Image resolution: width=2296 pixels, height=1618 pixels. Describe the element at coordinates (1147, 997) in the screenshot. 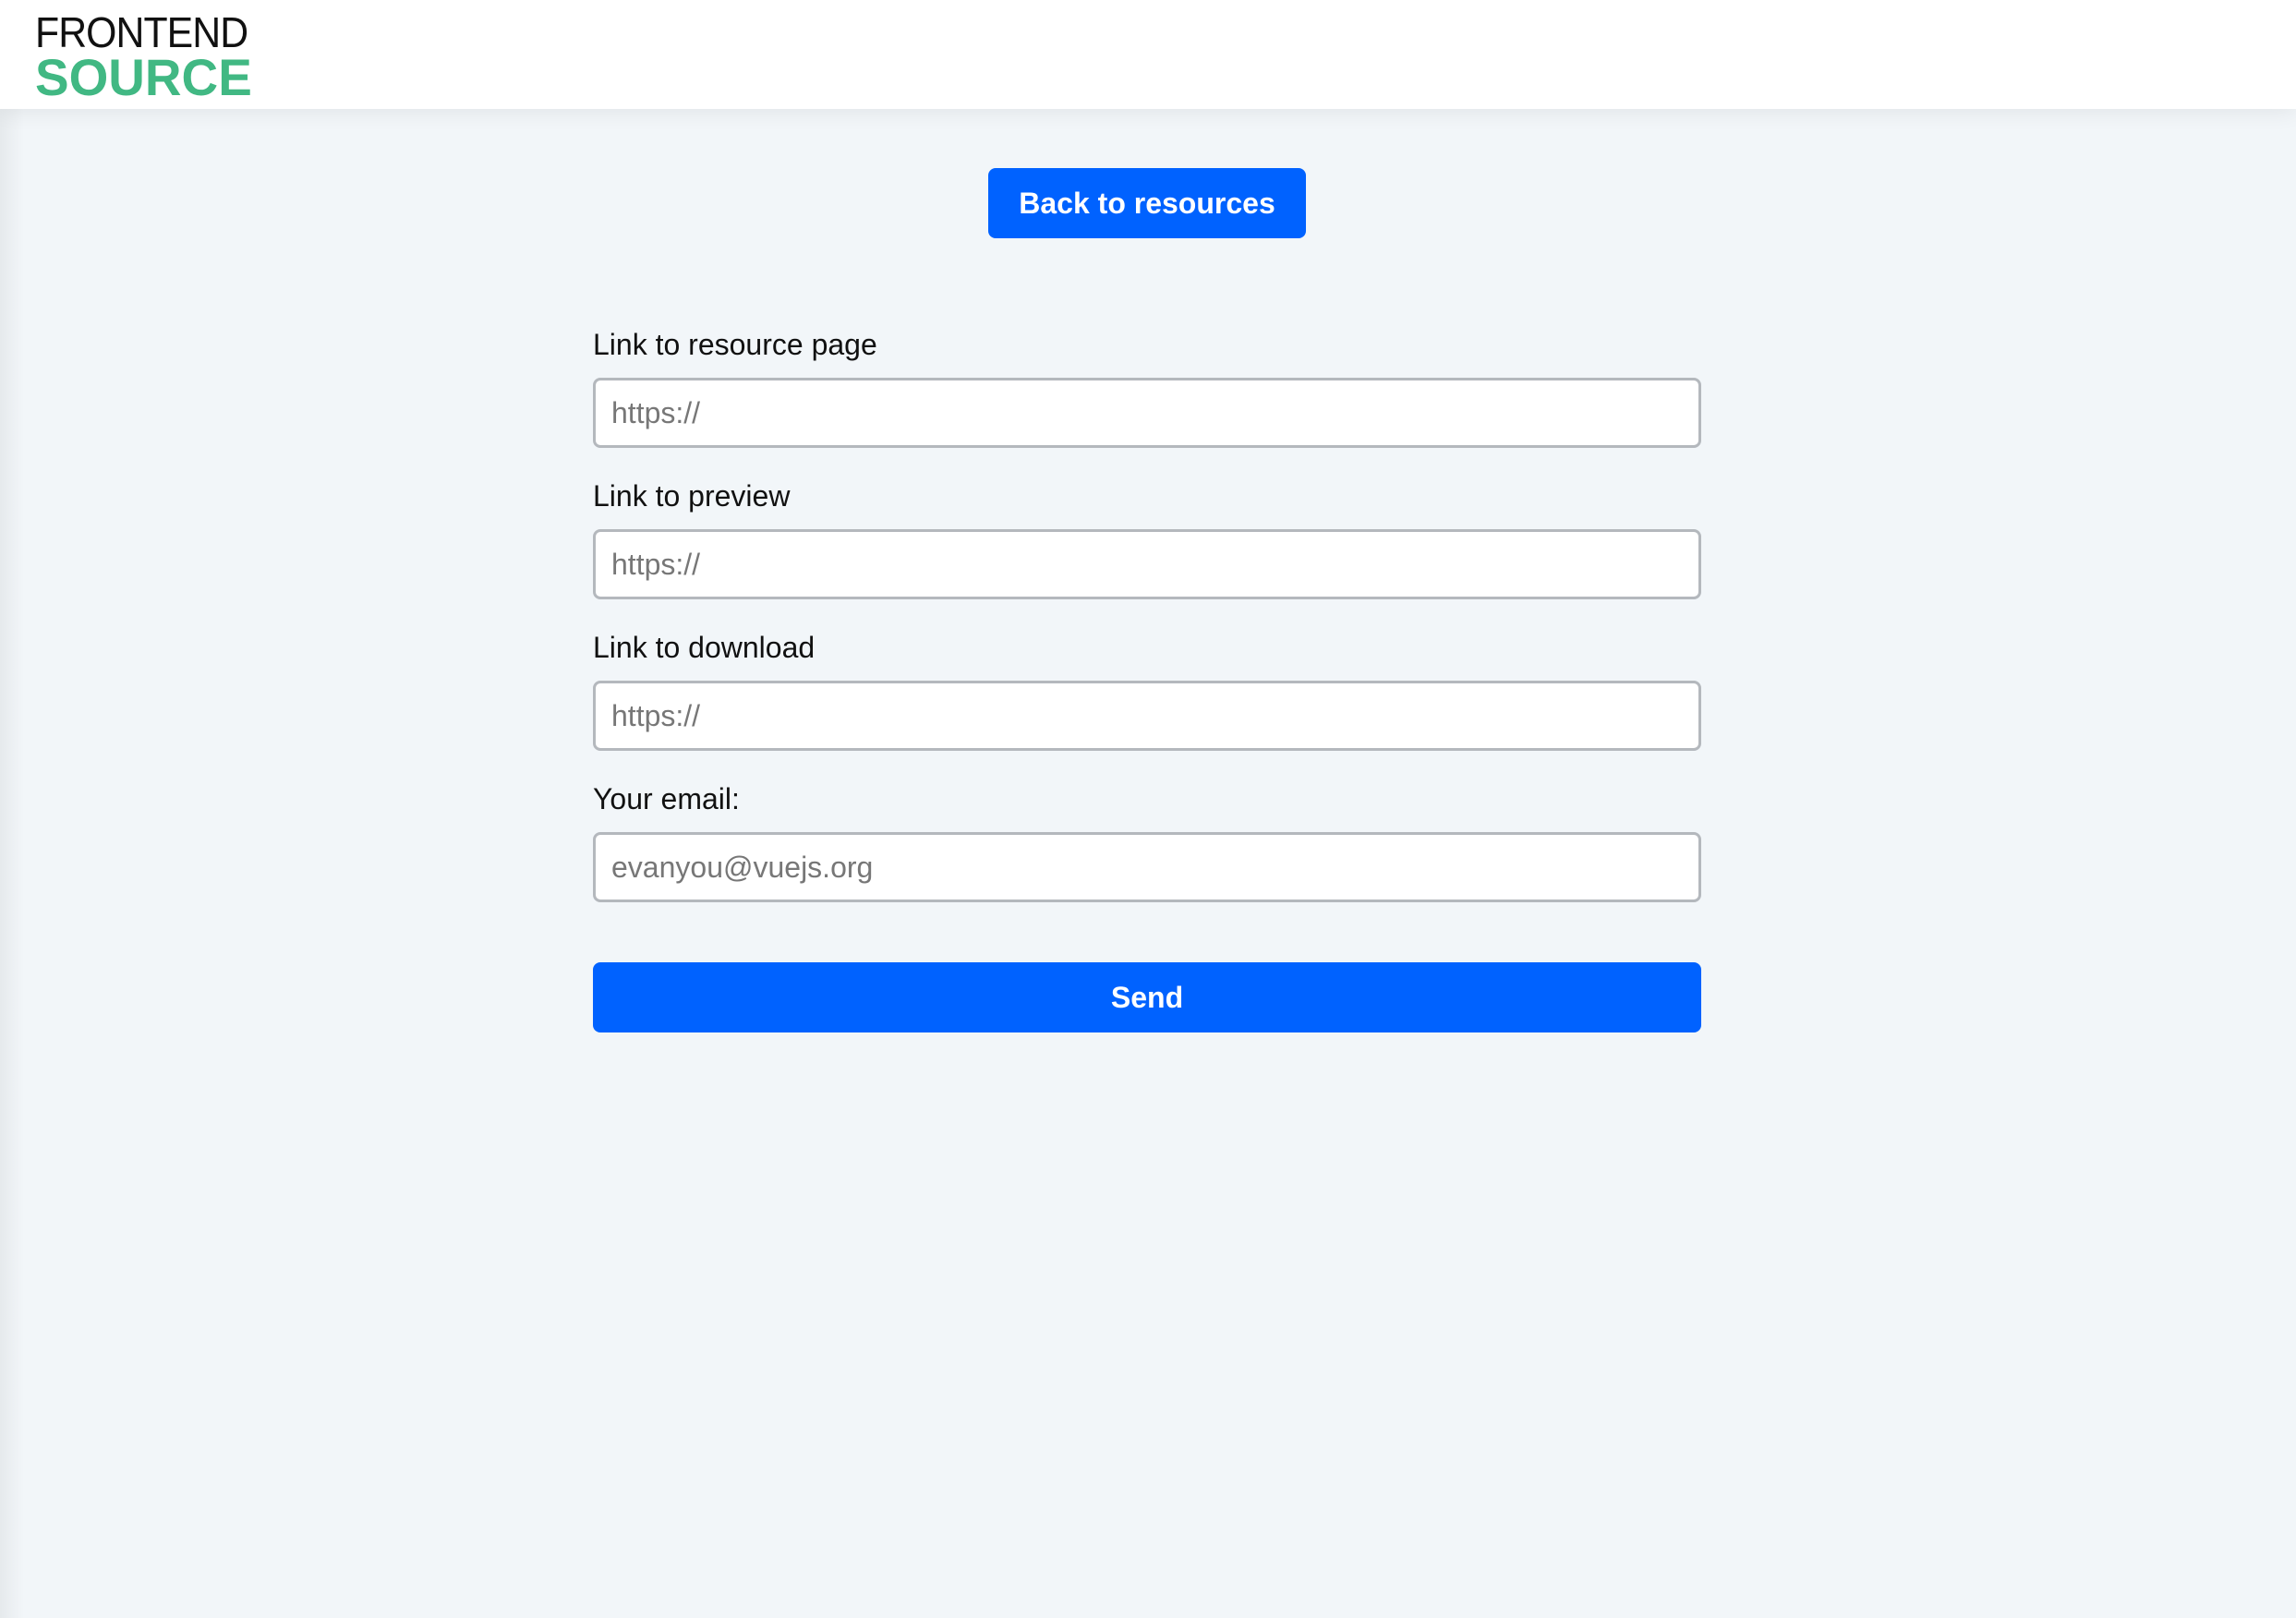

I see `send-button: Send` at that location.